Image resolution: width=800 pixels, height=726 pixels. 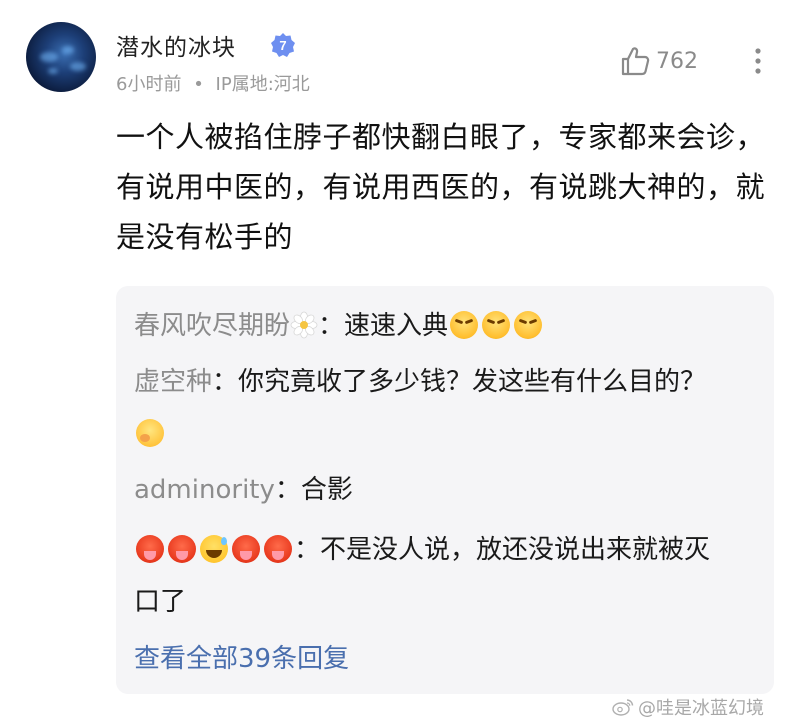 I want to click on like-button: 762, so click(x=658, y=61).